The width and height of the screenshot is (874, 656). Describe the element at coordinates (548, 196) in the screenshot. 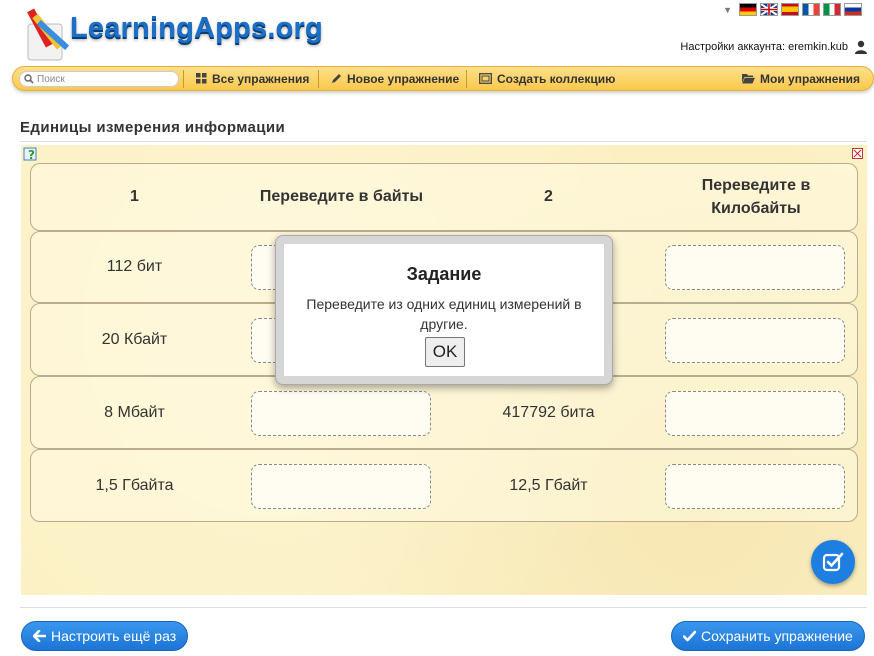

I see `header-cell-3: 2` at that location.